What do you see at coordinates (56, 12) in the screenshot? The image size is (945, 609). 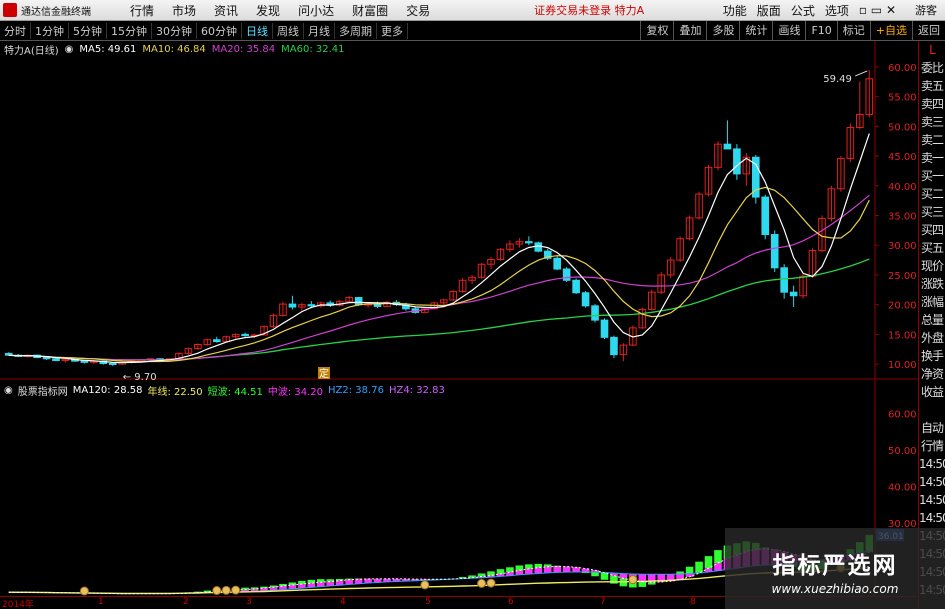 I see `app-title: 通达信金融终端` at bounding box center [56, 12].